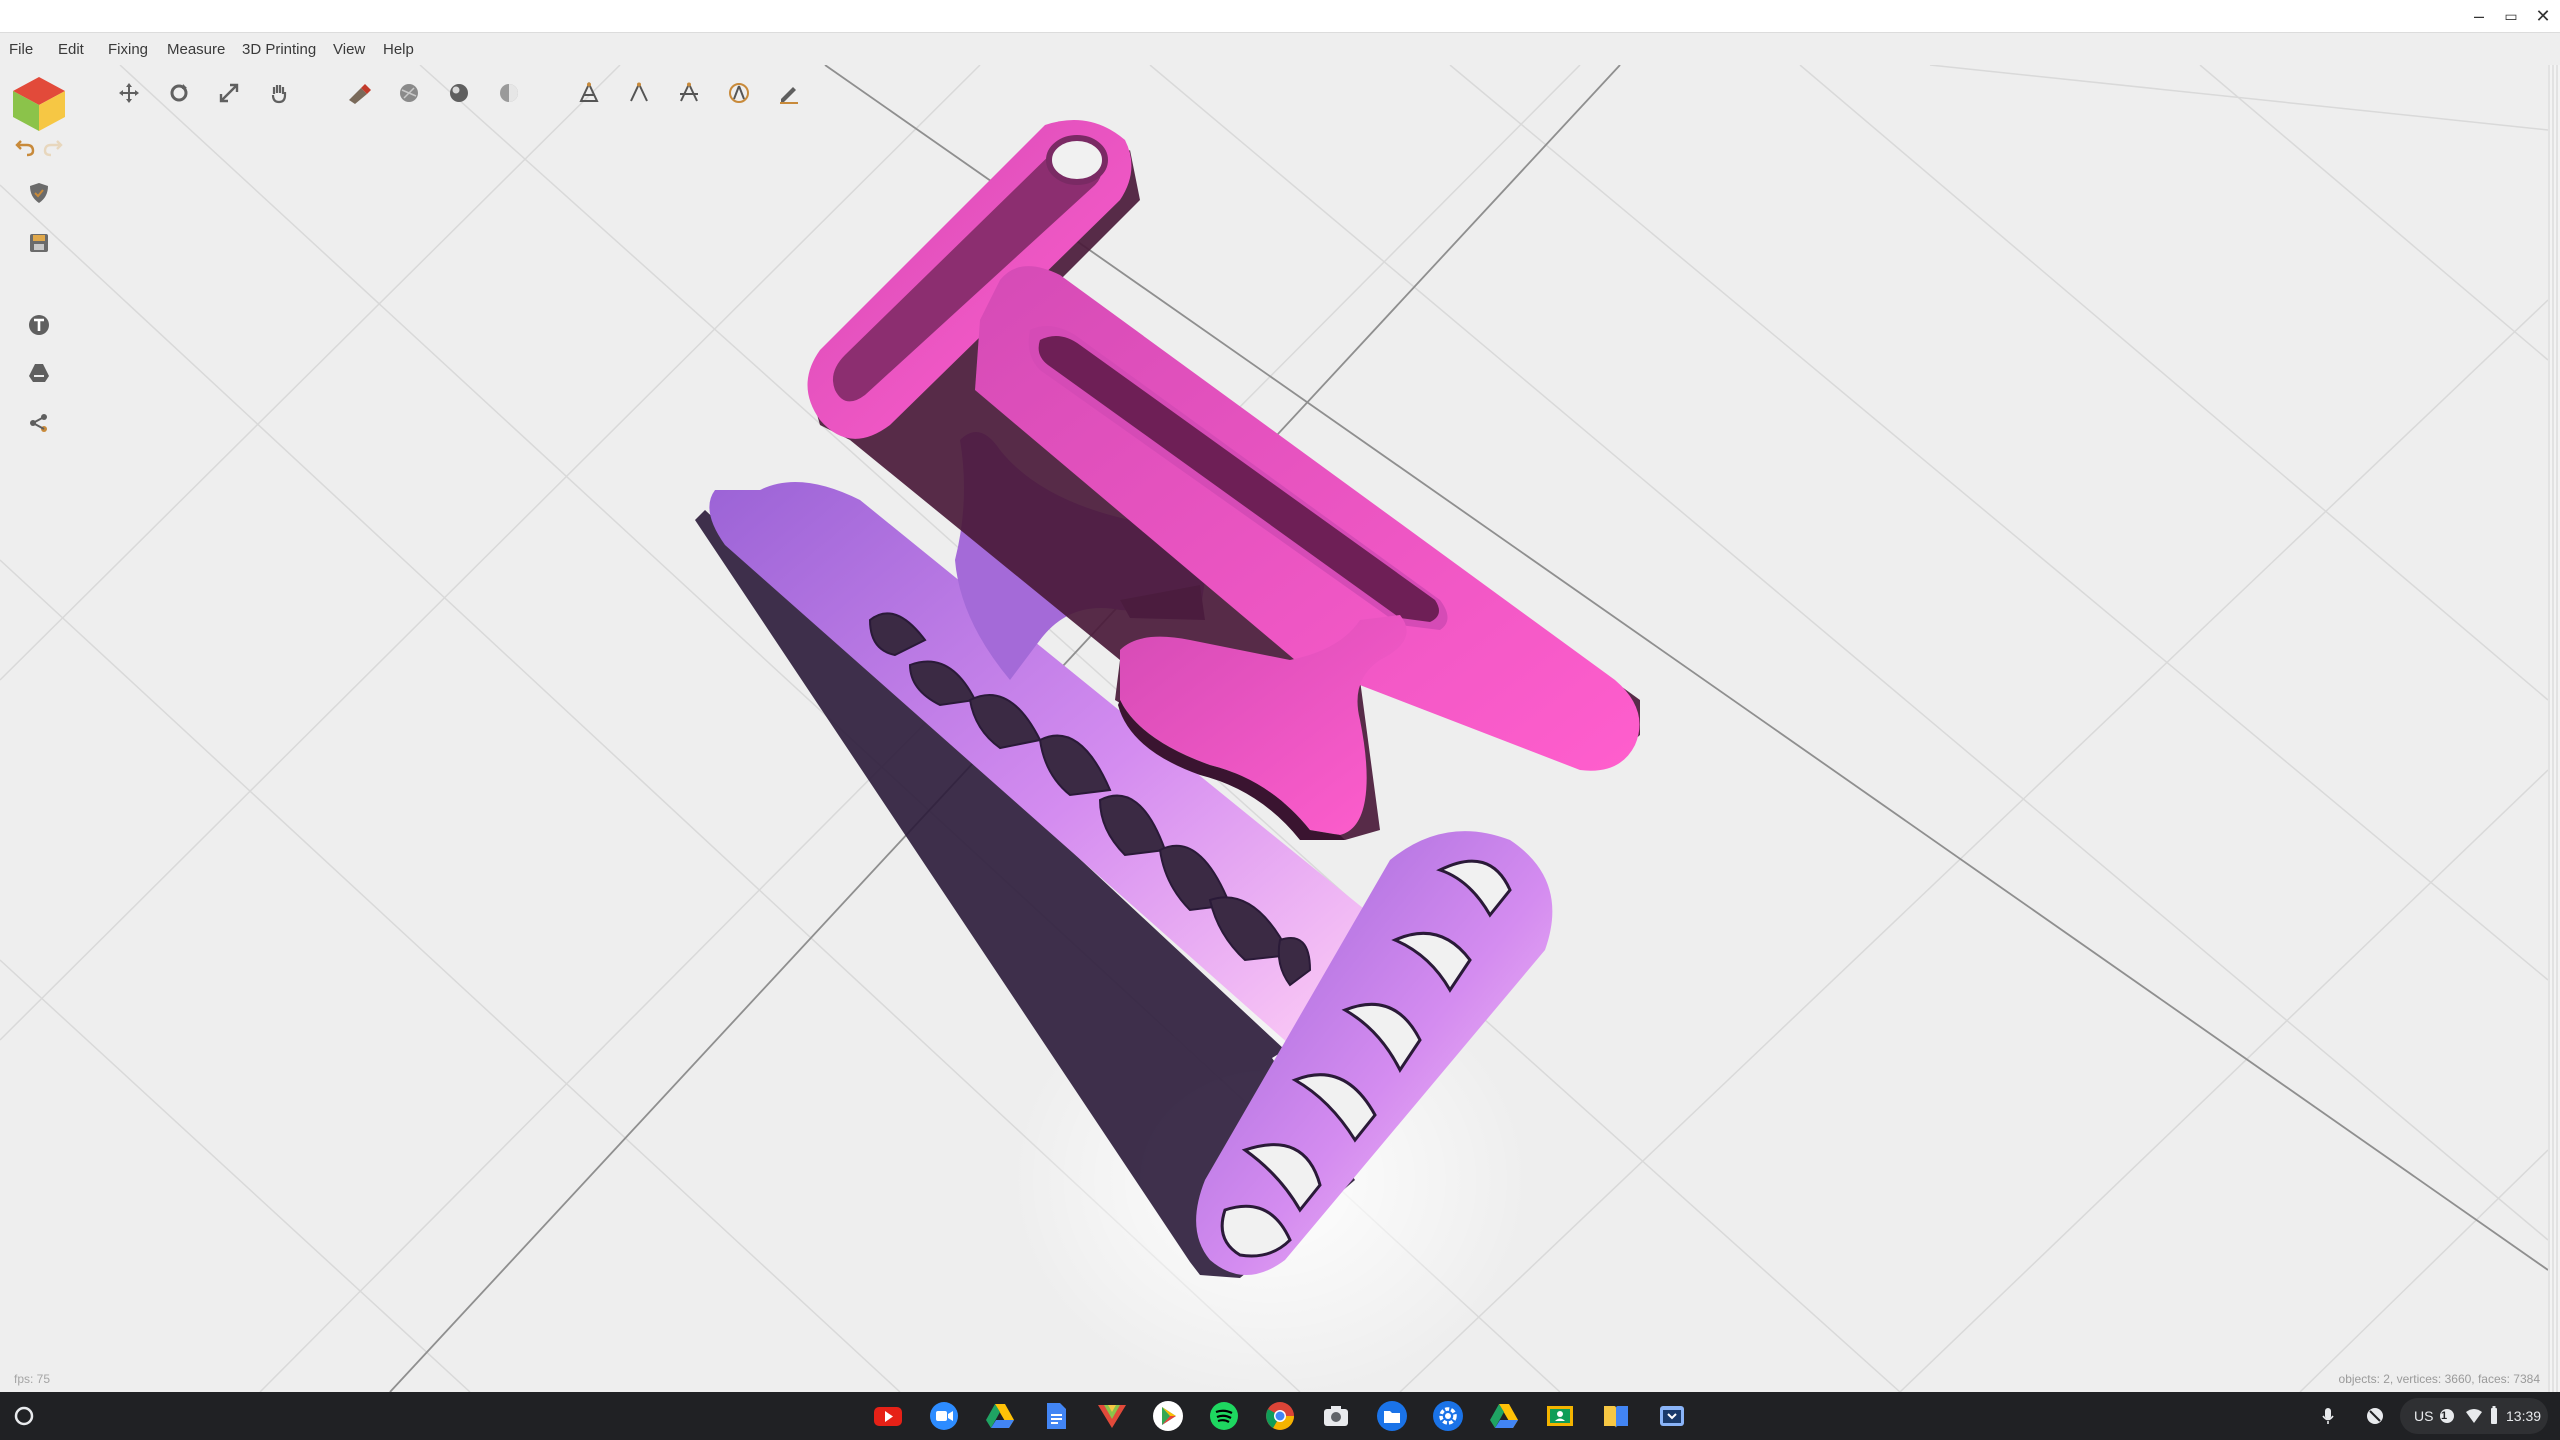 Image resolution: width=2560 pixels, height=1440 pixels. What do you see at coordinates (39, 243) in the screenshot?
I see `save-icon` at bounding box center [39, 243].